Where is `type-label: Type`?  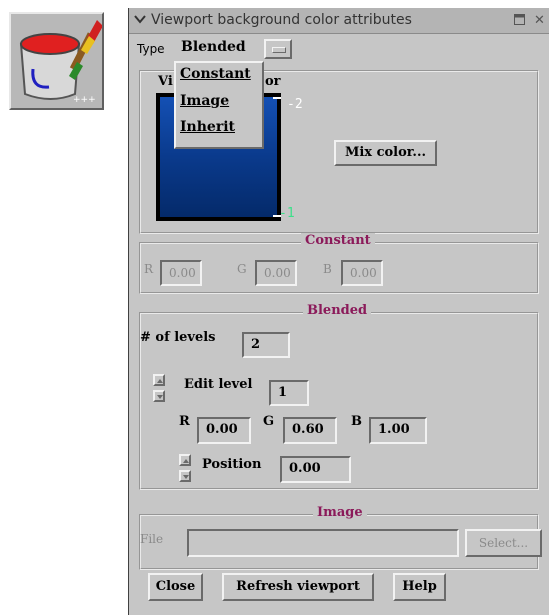
type-label: Type is located at coordinates (151, 49).